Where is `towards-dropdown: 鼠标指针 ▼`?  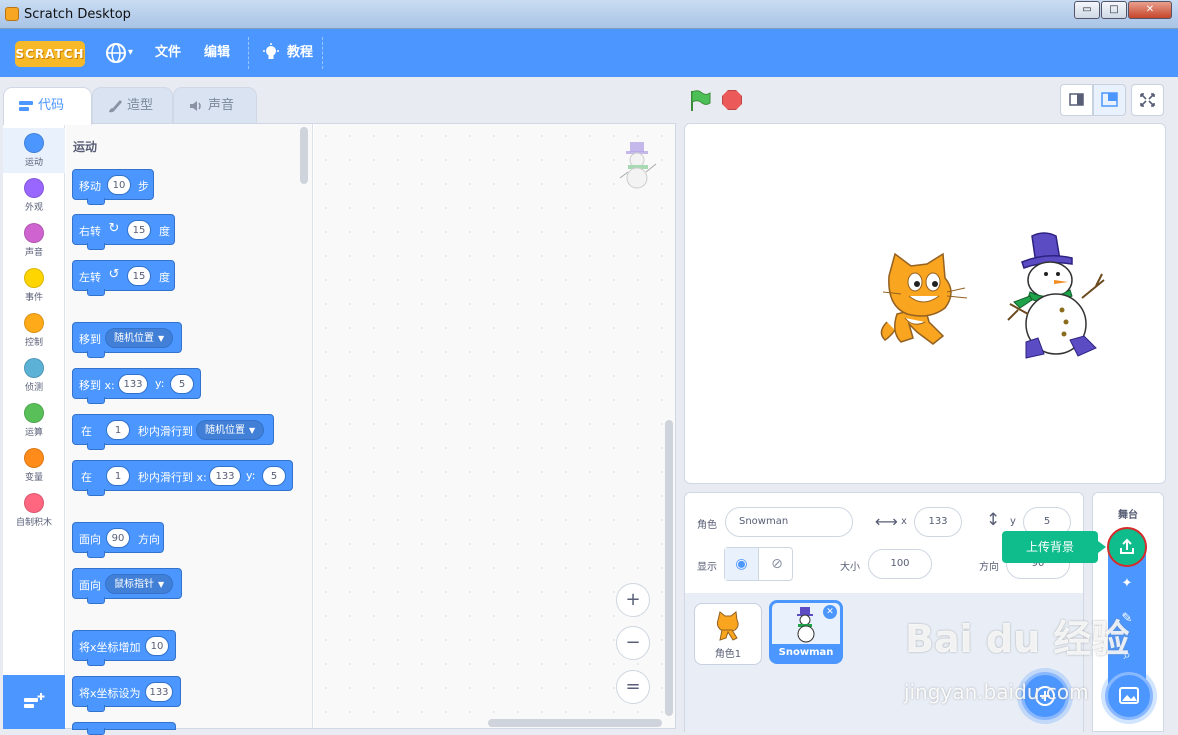 towards-dropdown: 鼠标指针 ▼ is located at coordinates (139, 584).